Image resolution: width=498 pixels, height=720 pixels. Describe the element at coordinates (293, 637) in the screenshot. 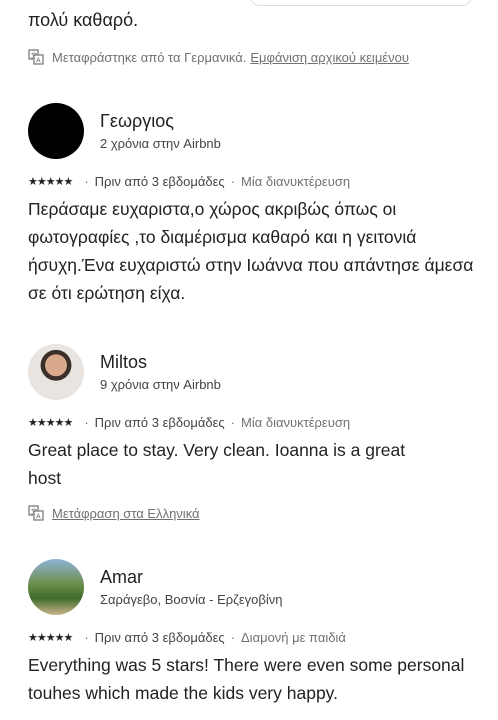

I see `stay-type: Διαμονή με παιδιά` at that location.